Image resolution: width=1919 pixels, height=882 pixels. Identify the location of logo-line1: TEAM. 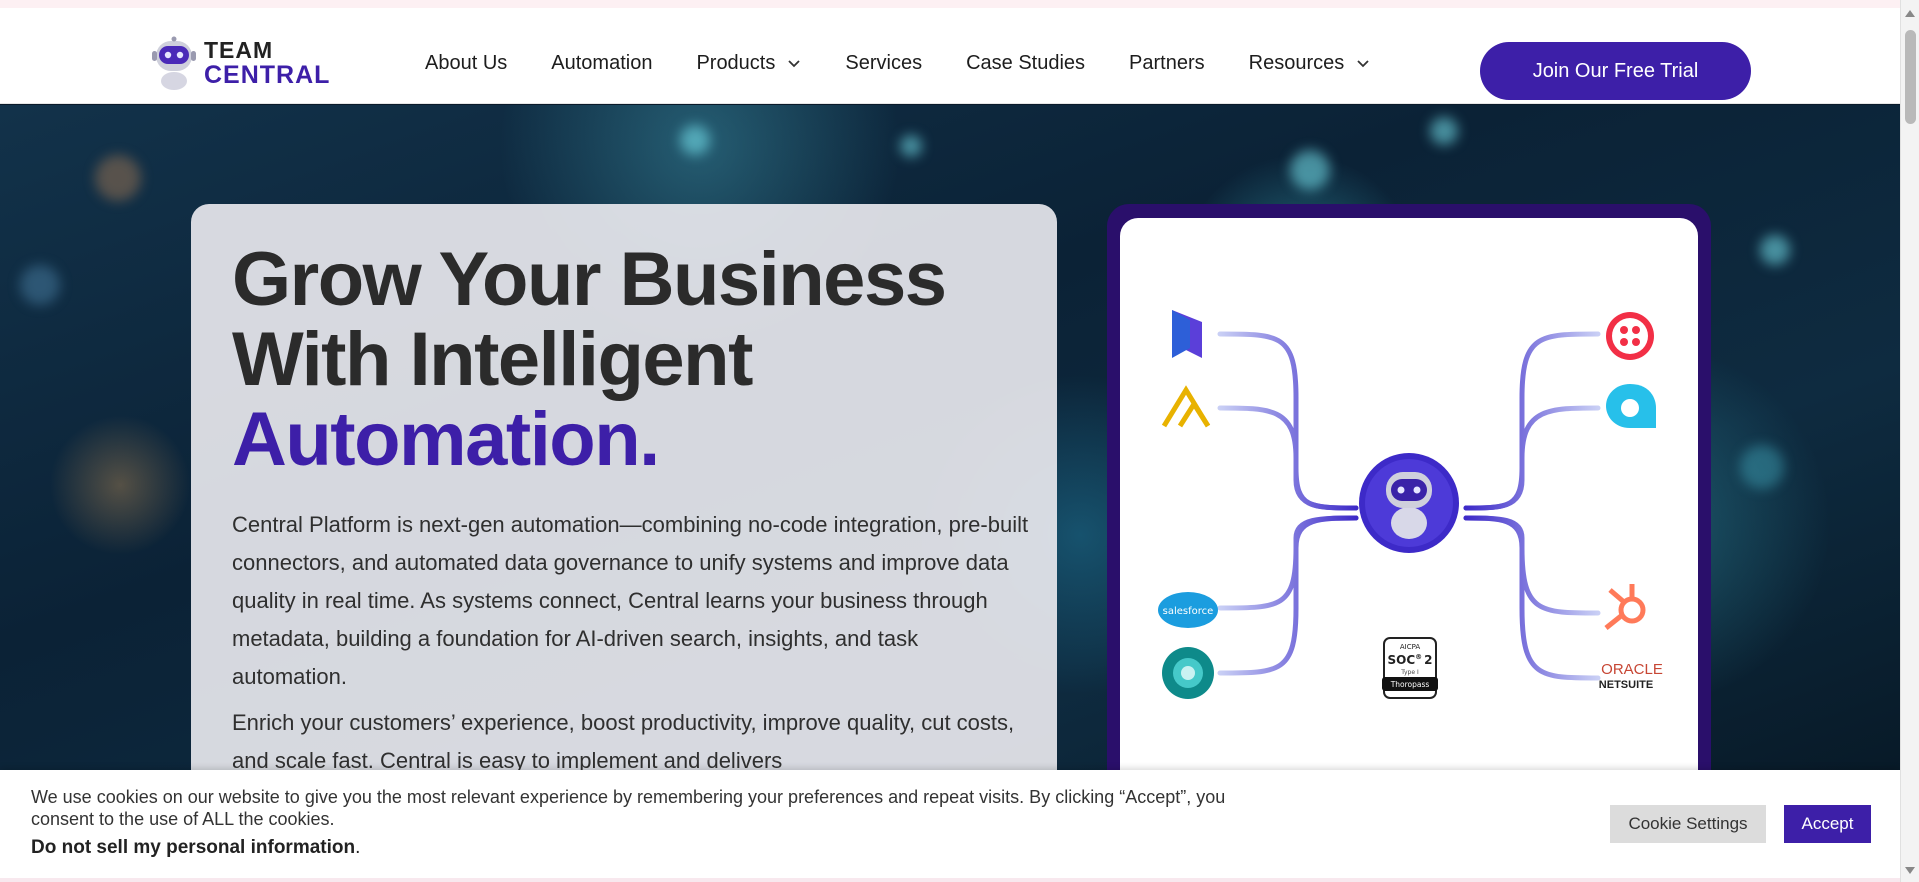
(239, 49).